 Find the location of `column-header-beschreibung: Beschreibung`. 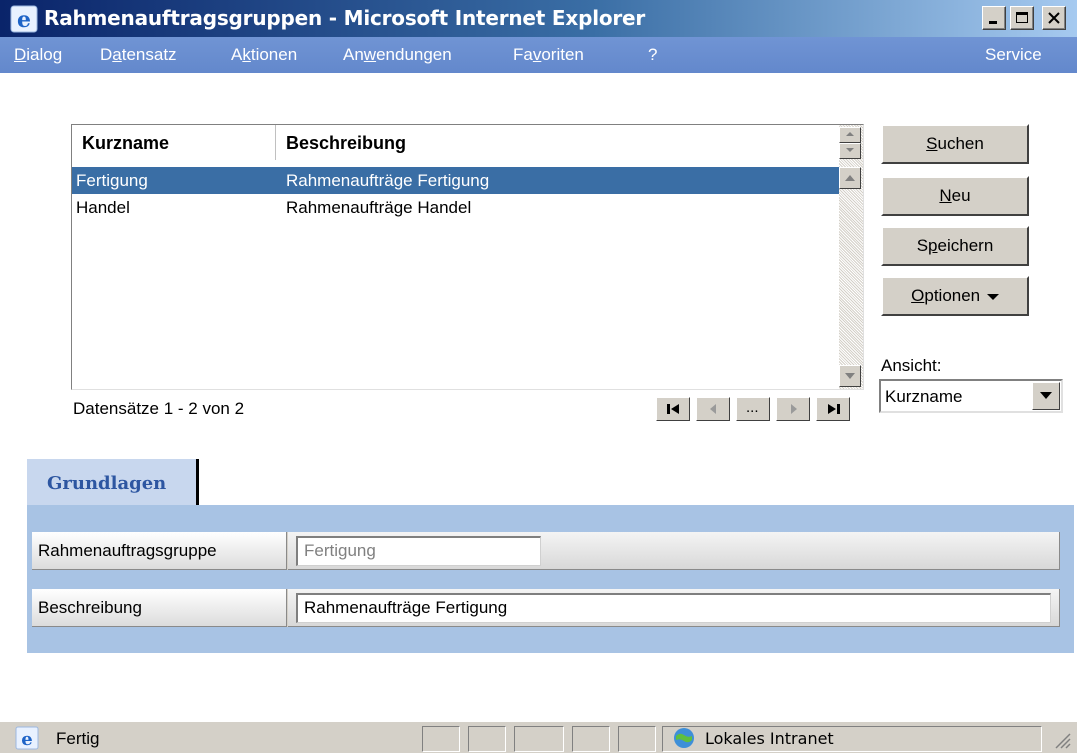

column-header-beschreibung: Beschreibung is located at coordinates (346, 143).